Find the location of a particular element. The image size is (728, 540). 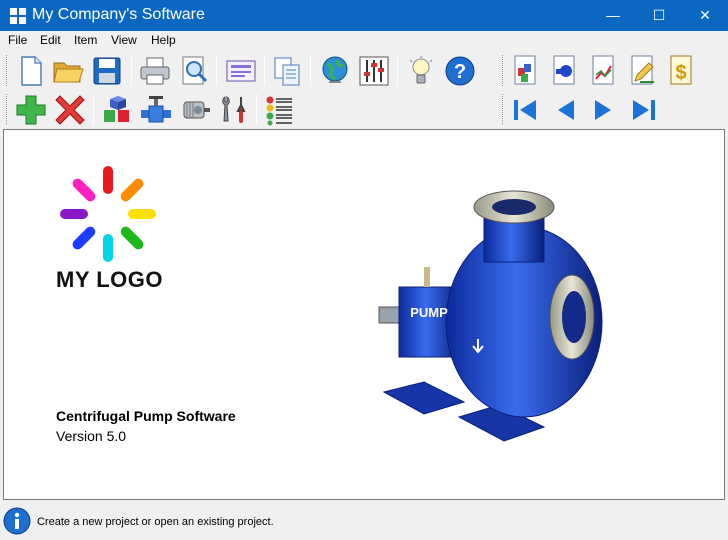

window-title: My Company's Software is located at coordinates (118, 14).